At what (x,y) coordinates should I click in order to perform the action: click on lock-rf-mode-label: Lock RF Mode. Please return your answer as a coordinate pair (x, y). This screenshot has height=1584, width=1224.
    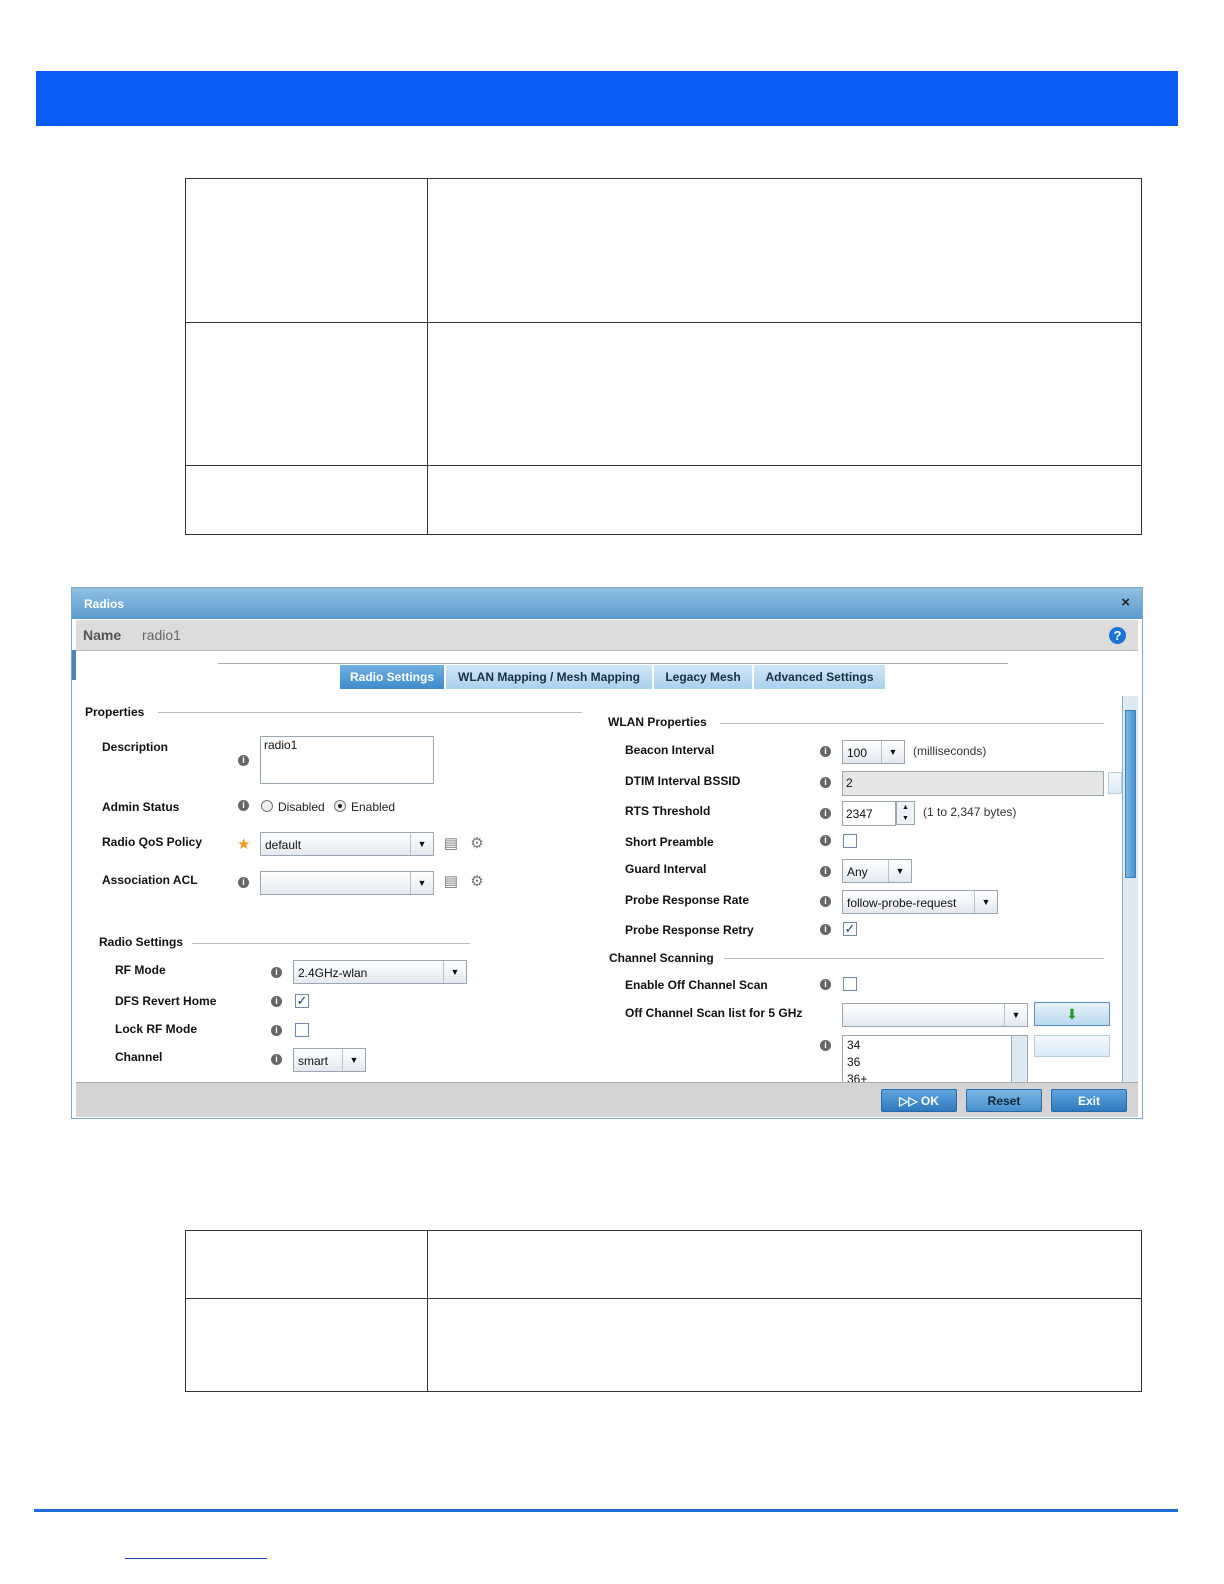
    Looking at the image, I should click on (156, 1029).